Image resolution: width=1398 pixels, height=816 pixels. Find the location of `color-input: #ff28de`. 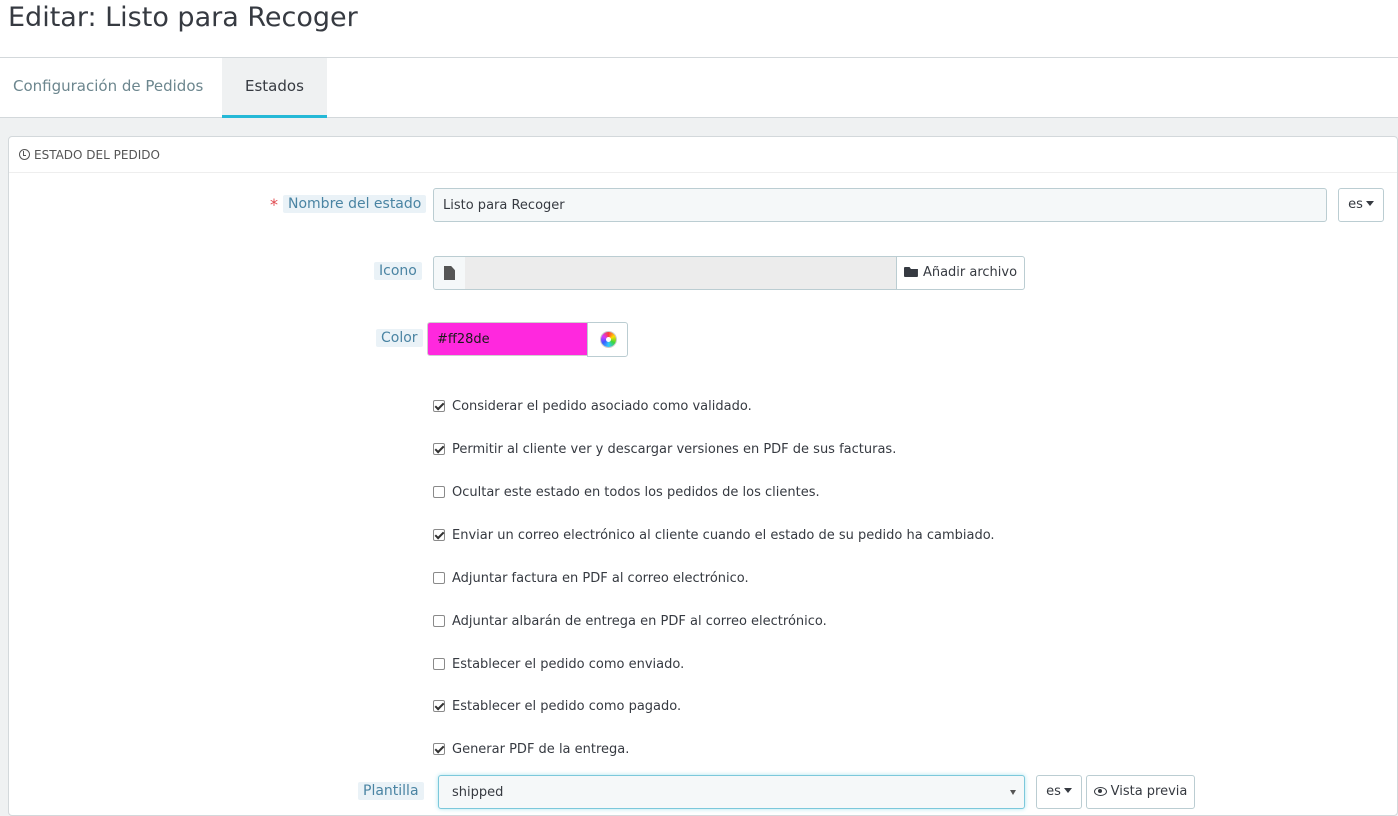

color-input: #ff28de is located at coordinates (507, 339).